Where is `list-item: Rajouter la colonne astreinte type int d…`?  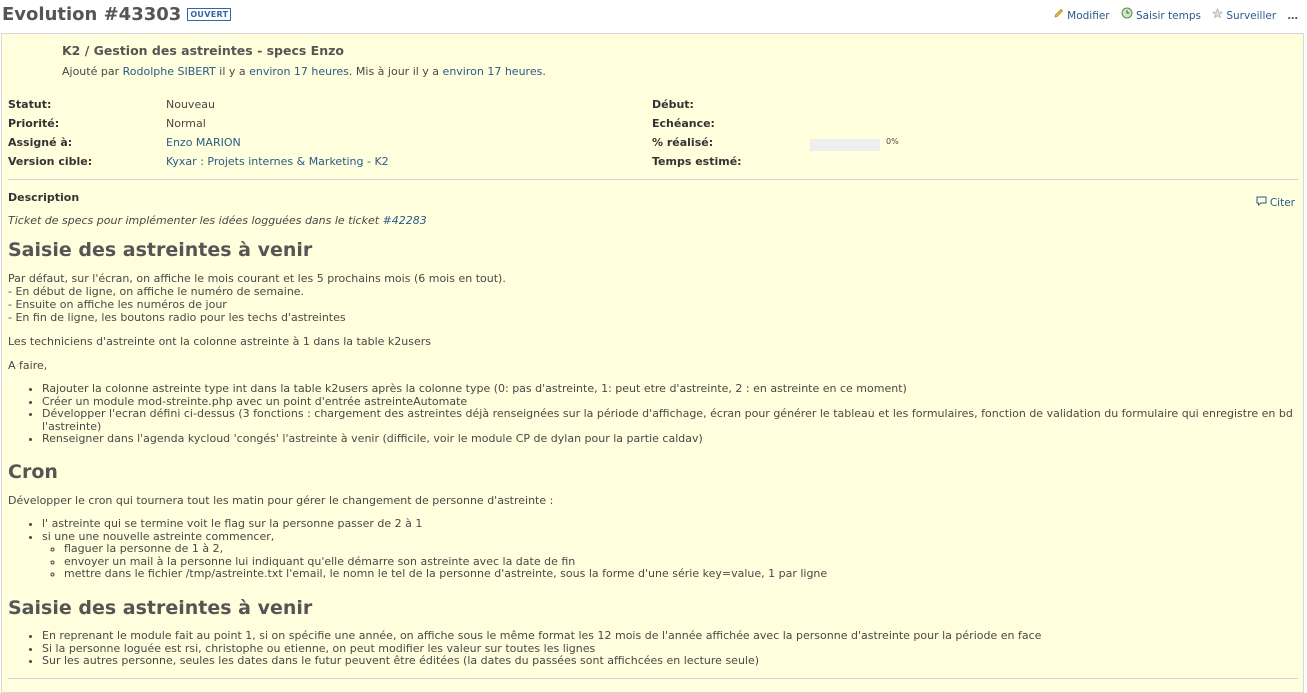 list-item: Rajouter la colonne astreinte type int d… is located at coordinates (667, 389).